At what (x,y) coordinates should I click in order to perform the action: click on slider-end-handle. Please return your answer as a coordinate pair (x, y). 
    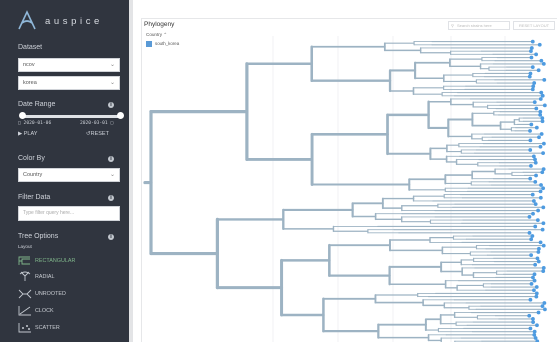
    Looking at the image, I should click on (120, 115).